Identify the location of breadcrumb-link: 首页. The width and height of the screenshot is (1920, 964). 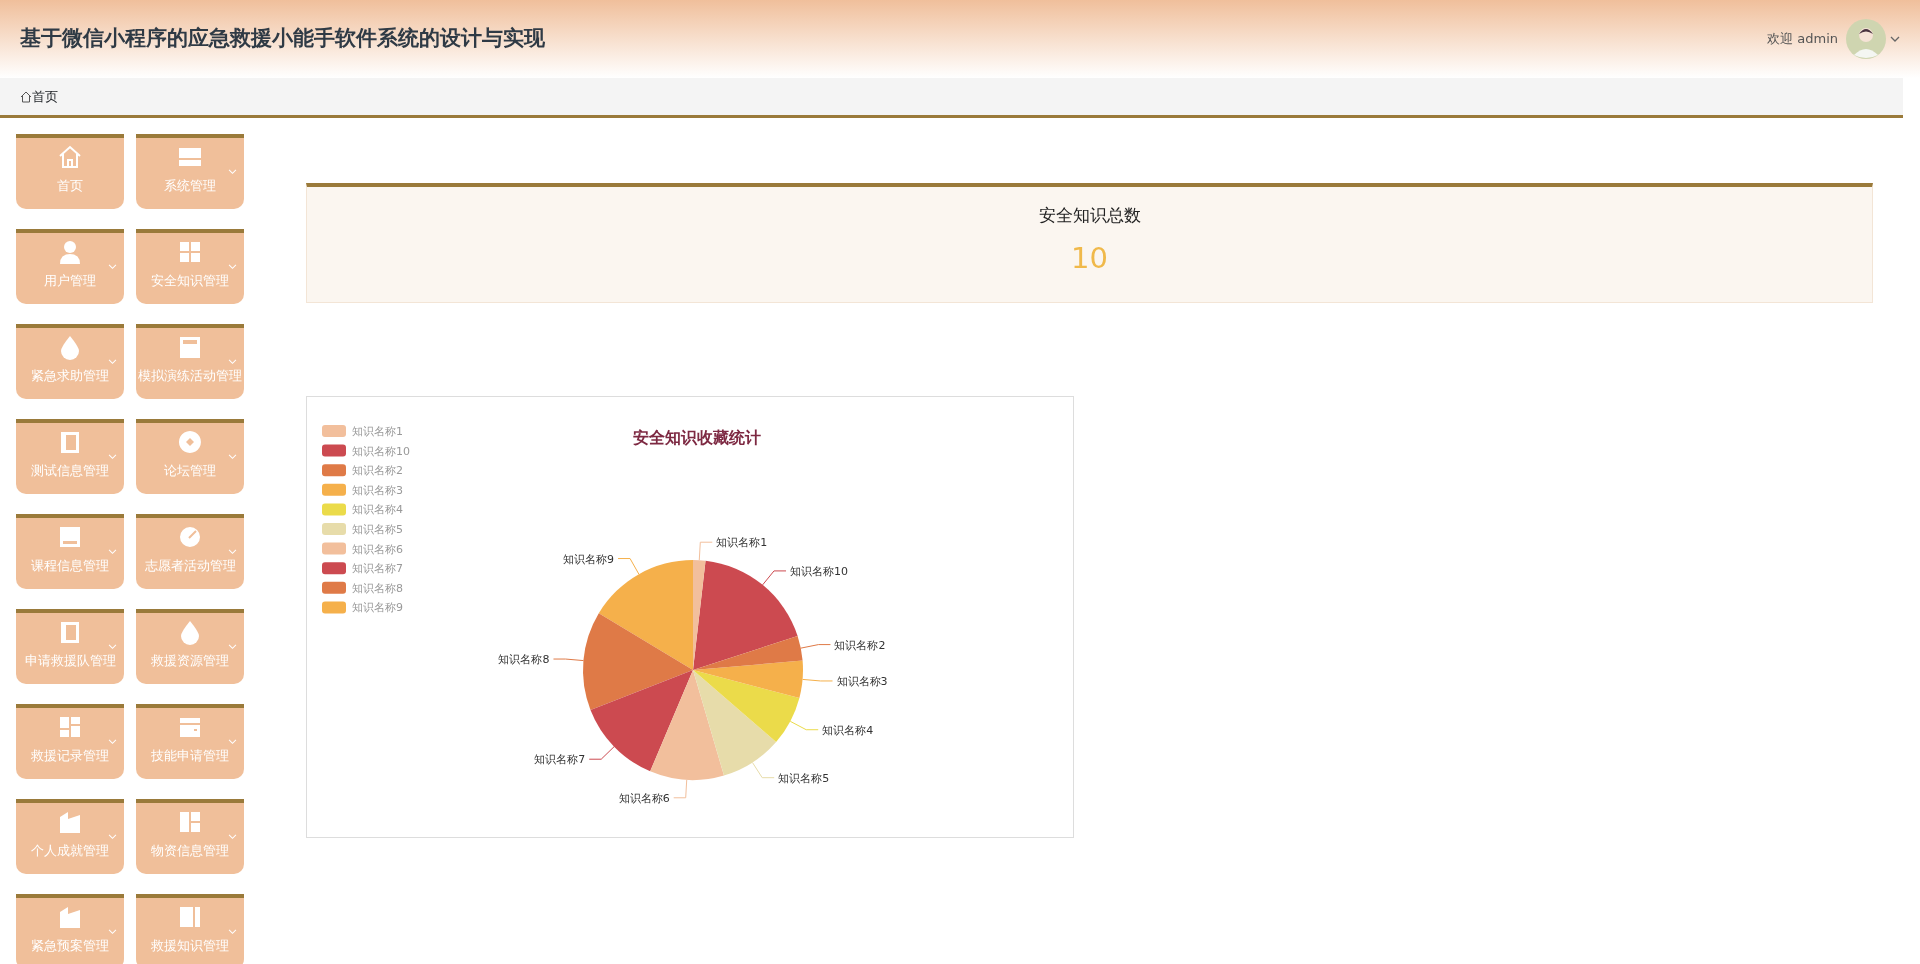
(45, 96).